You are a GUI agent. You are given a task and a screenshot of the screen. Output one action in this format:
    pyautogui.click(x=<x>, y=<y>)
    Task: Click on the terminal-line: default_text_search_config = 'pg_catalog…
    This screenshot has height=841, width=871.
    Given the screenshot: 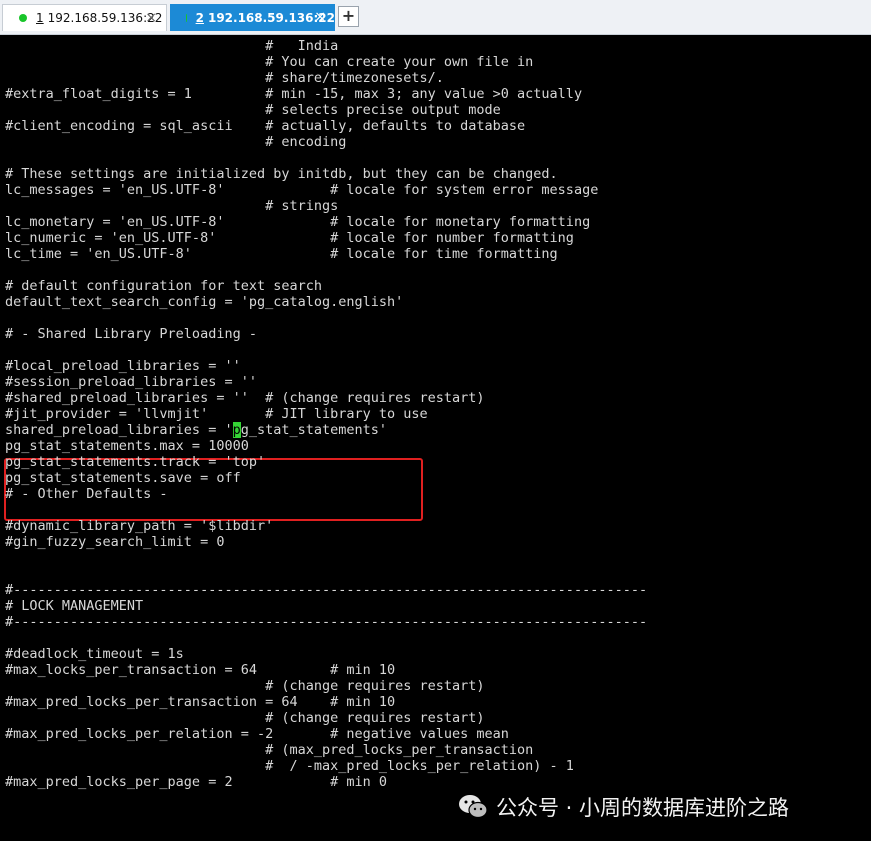 What is the action you would take?
    pyautogui.click(x=204, y=302)
    